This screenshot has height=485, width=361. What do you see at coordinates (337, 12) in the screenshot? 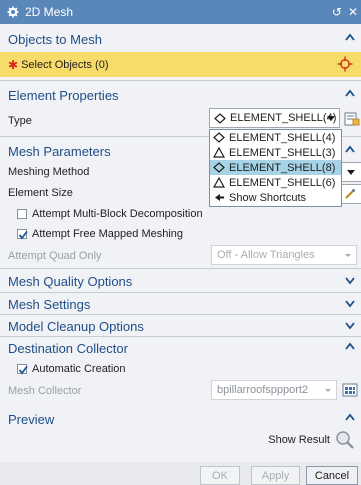
I see `reset-icon: ↺` at bounding box center [337, 12].